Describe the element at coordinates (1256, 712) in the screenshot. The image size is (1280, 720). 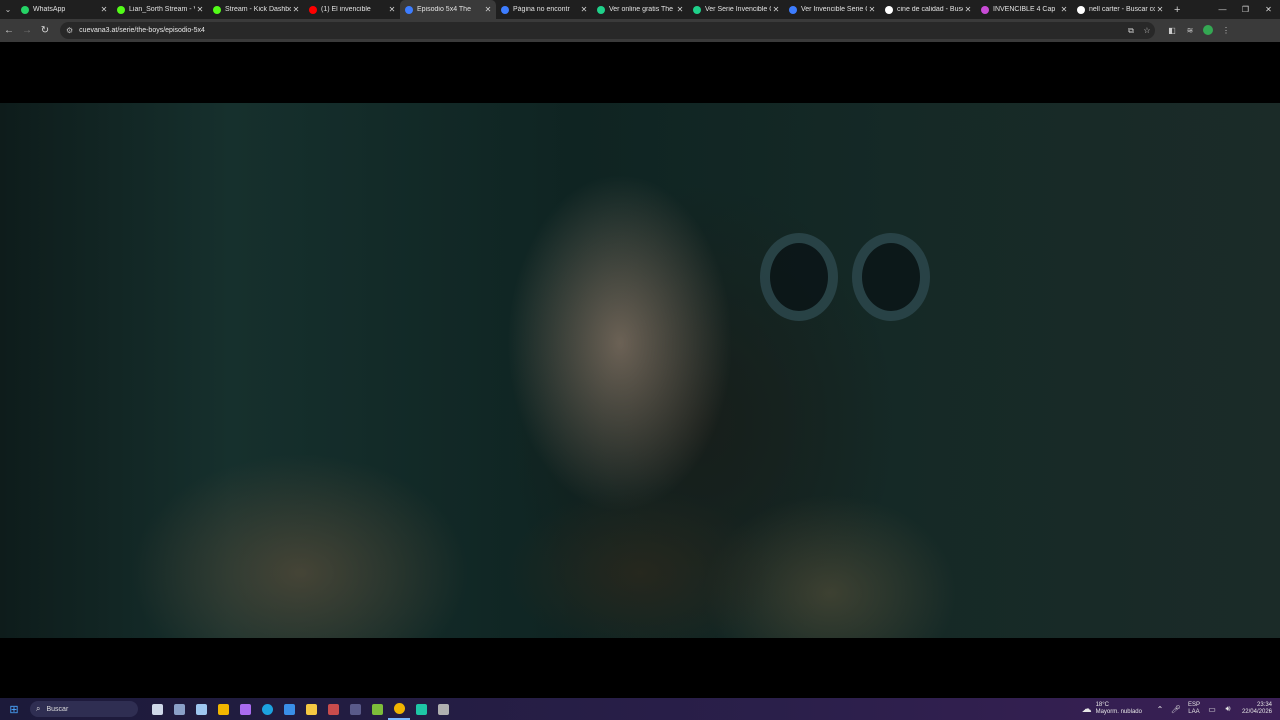
I see `clock-date: 22/04/2026` at that location.